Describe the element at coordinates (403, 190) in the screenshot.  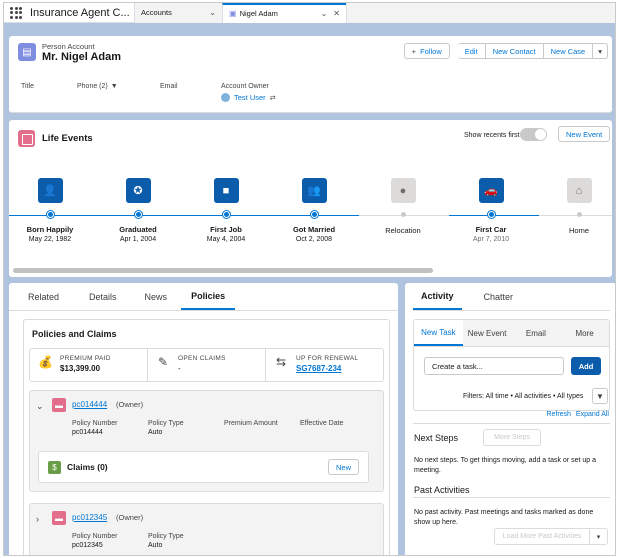
I see `location-pin-icon: ●` at that location.